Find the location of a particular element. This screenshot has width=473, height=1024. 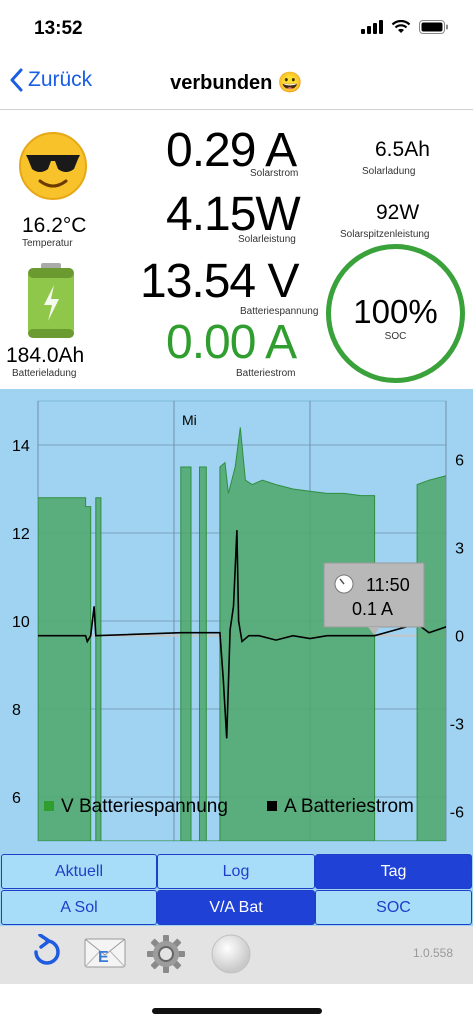

bottom-toolbar: E 1.0.558 is located at coordinates (236, 955).